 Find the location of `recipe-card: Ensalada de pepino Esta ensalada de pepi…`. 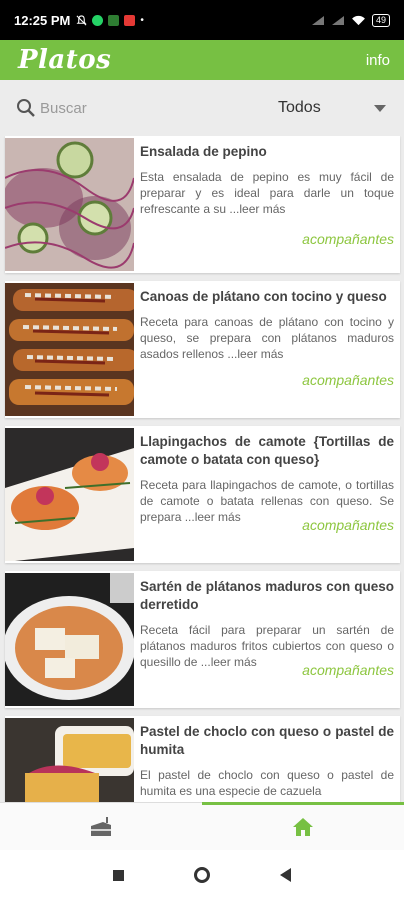

recipe-card: Ensalada de pepino Esta ensalada de pepi… is located at coordinates (202, 204).